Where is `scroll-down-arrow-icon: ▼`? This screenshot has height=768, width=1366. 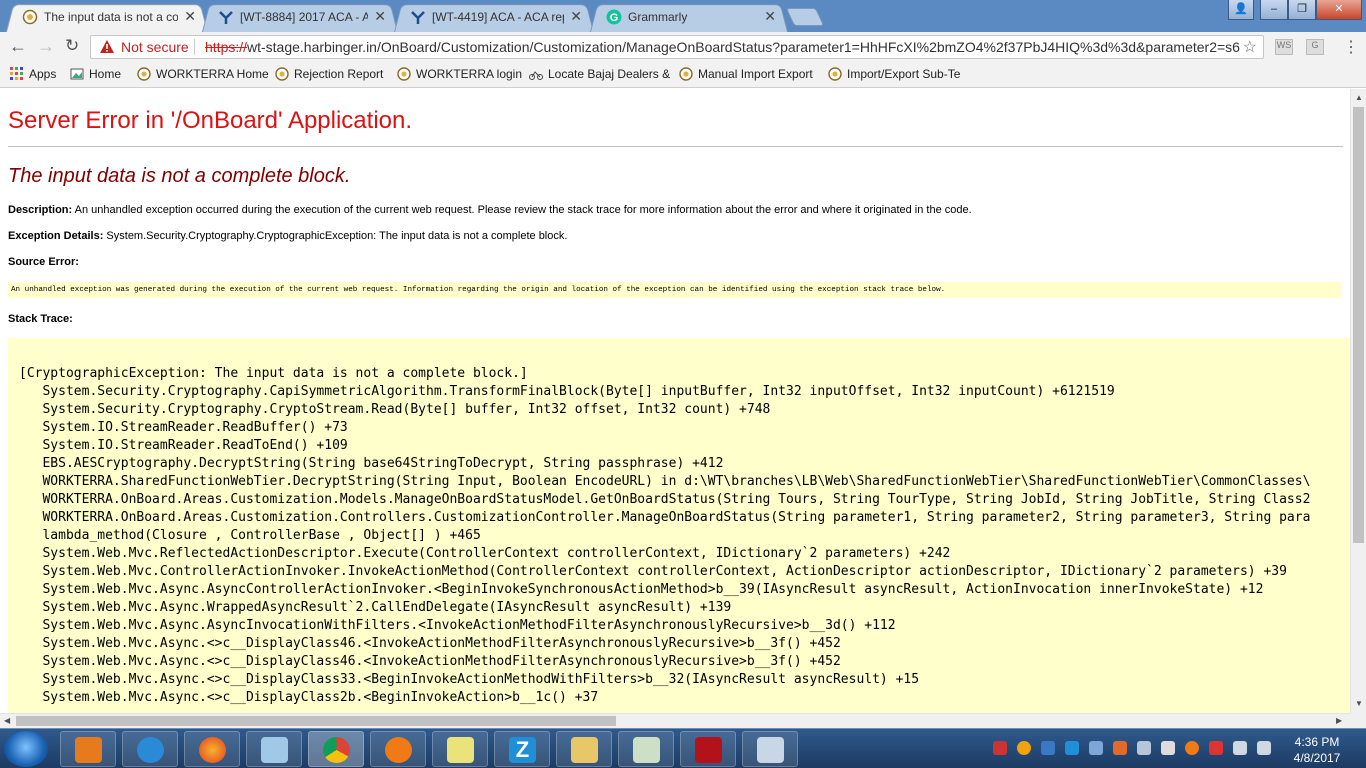
scroll-down-arrow-icon: ▼ is located at coordinates (1359, 703).